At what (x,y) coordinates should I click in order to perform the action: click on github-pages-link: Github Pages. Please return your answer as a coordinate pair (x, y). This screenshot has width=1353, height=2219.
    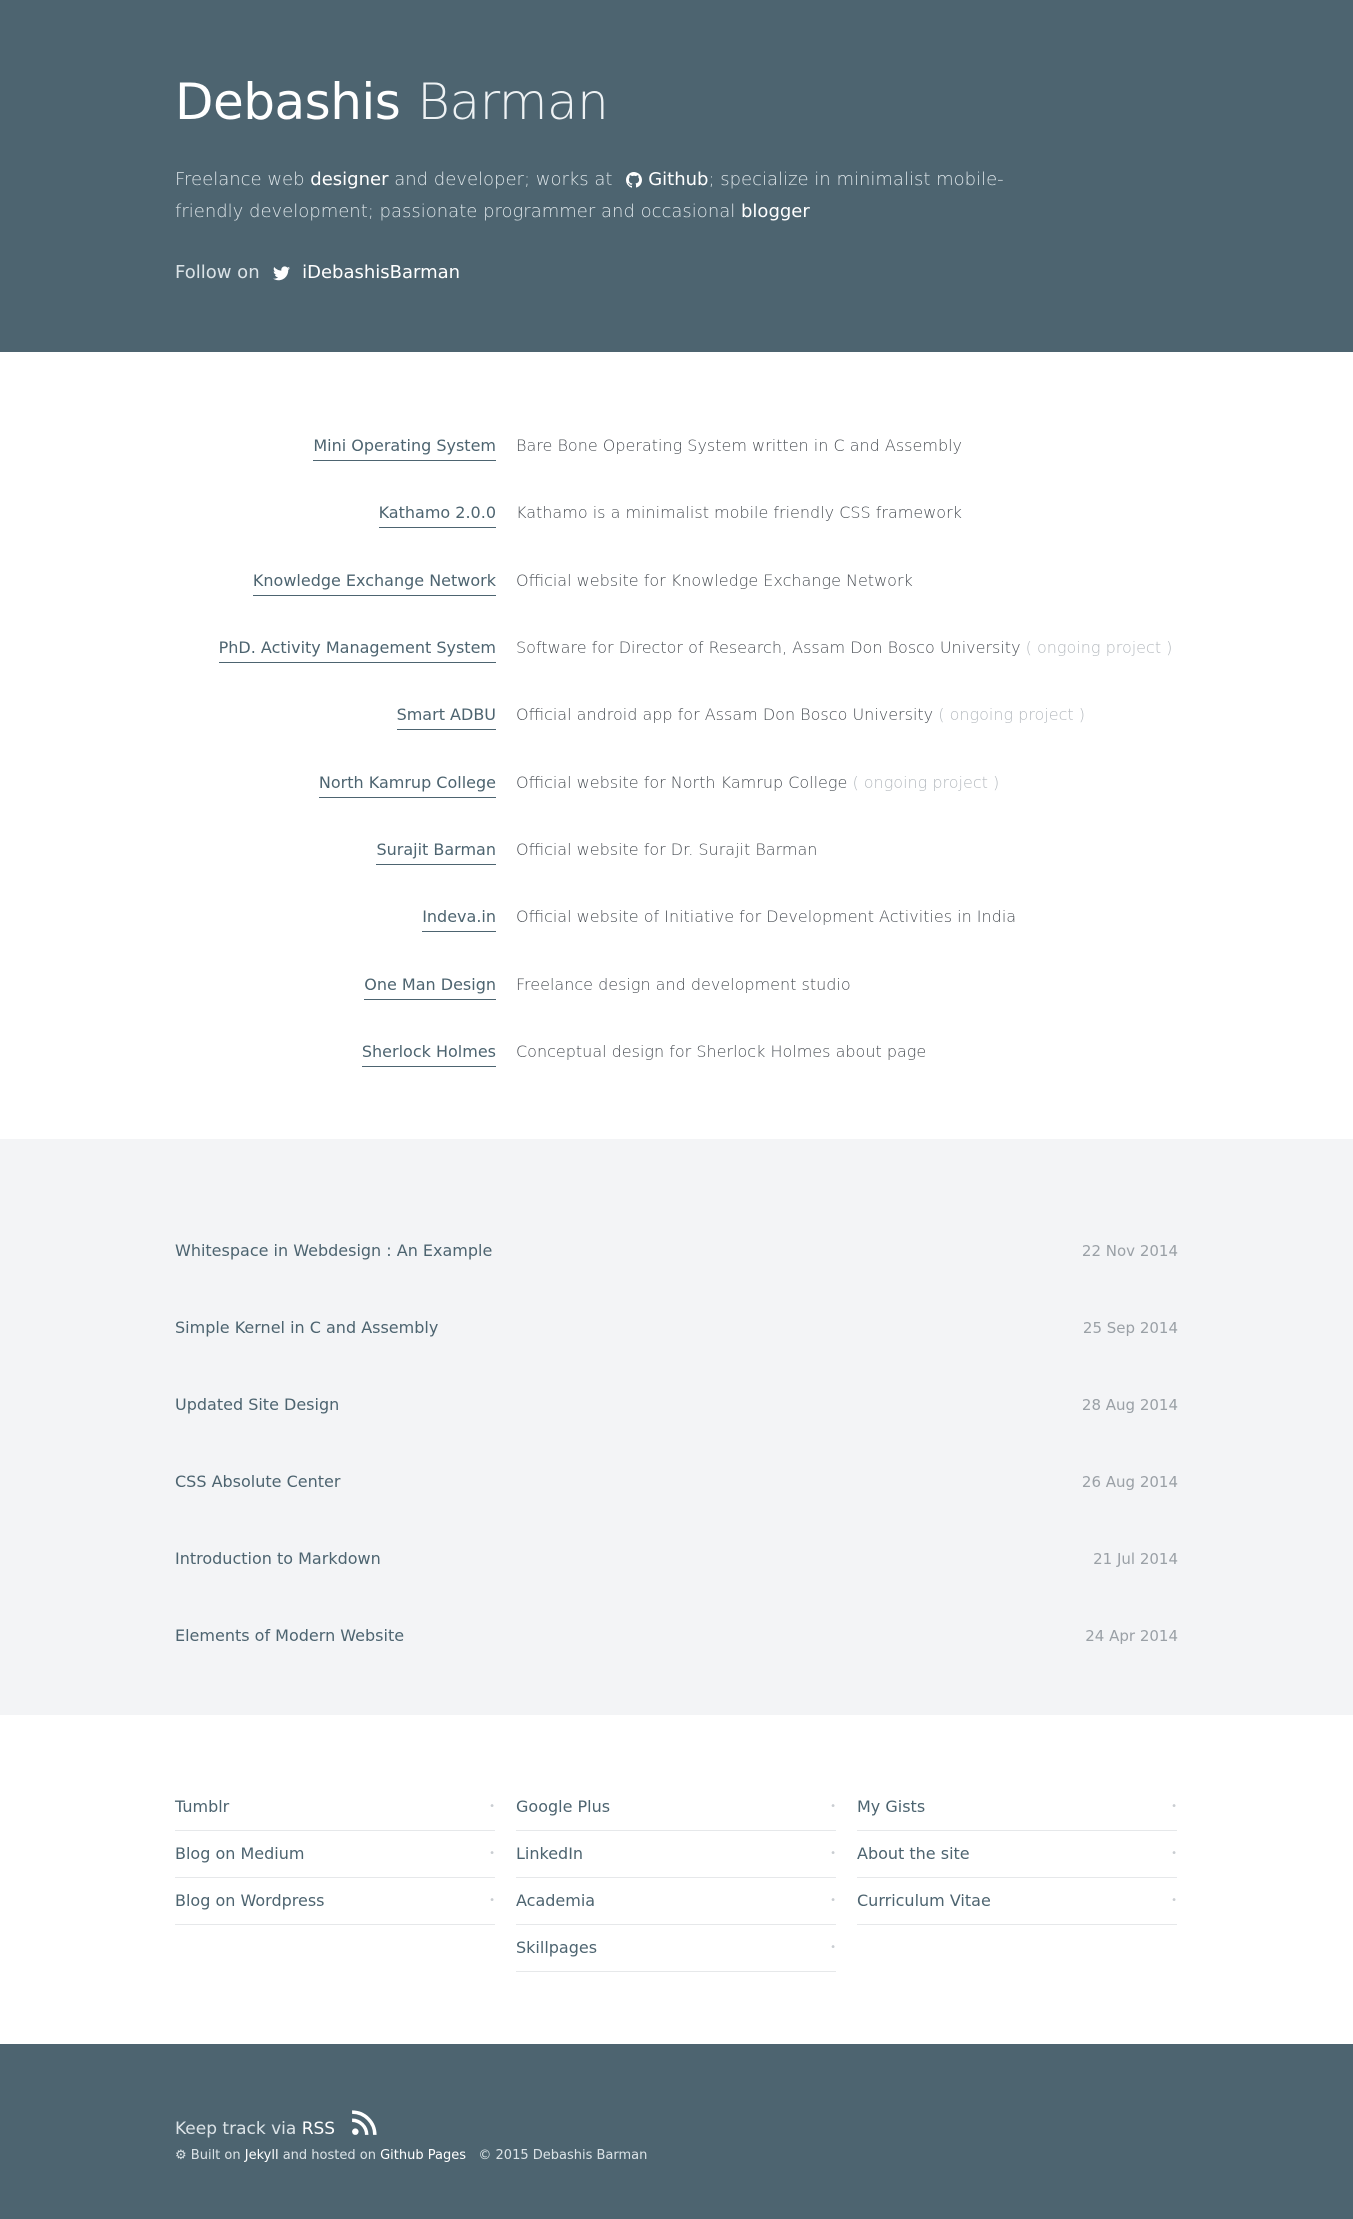
    Looking at the image, I should click on (423, 2155).